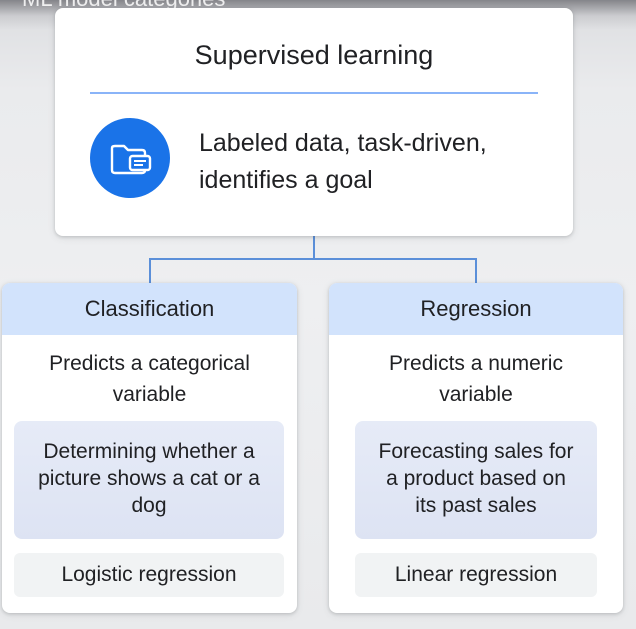  Describe the element at coordinates (476, 363) in the screenshot. I see `regression-definition-line-1: Predicts a numeric` at that location.